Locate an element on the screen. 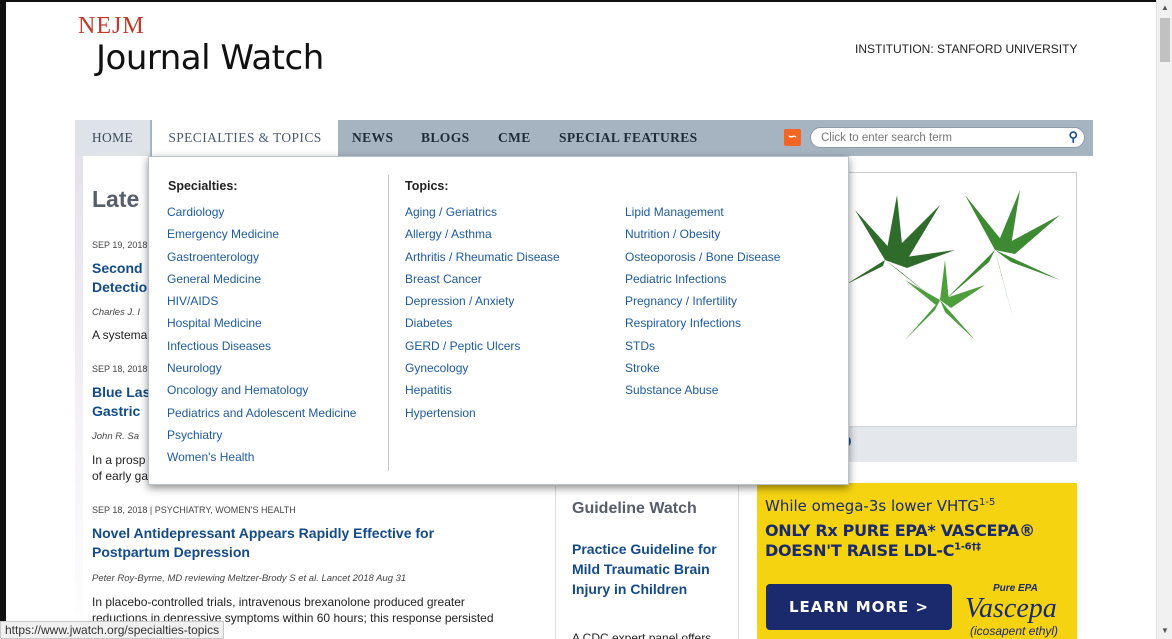 The width and height of the screenshot is (1172, 639). topic-link: Pediatric Infections is located at coordinates (702, 279).